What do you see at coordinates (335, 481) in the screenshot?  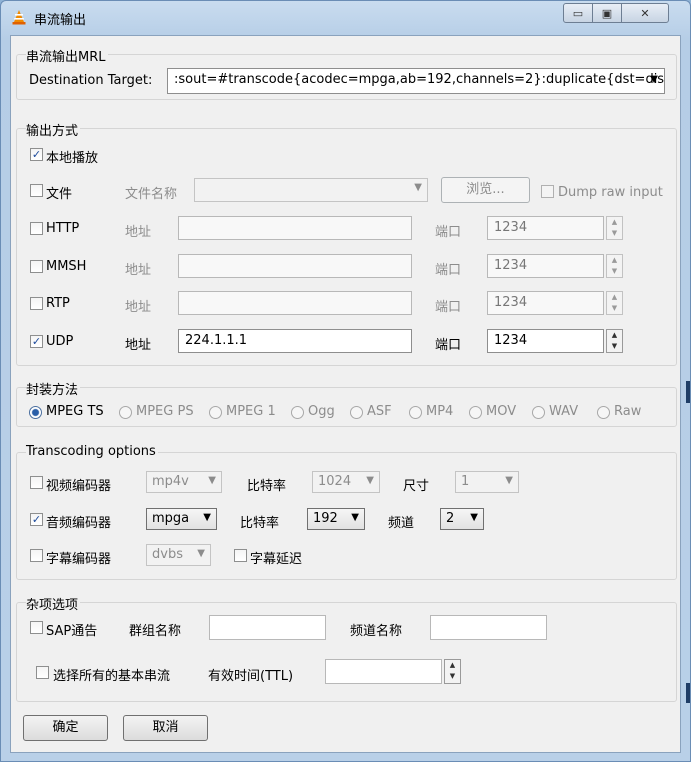 I see `video-bitrate-value: 1024` at bounding box center [335, 481].